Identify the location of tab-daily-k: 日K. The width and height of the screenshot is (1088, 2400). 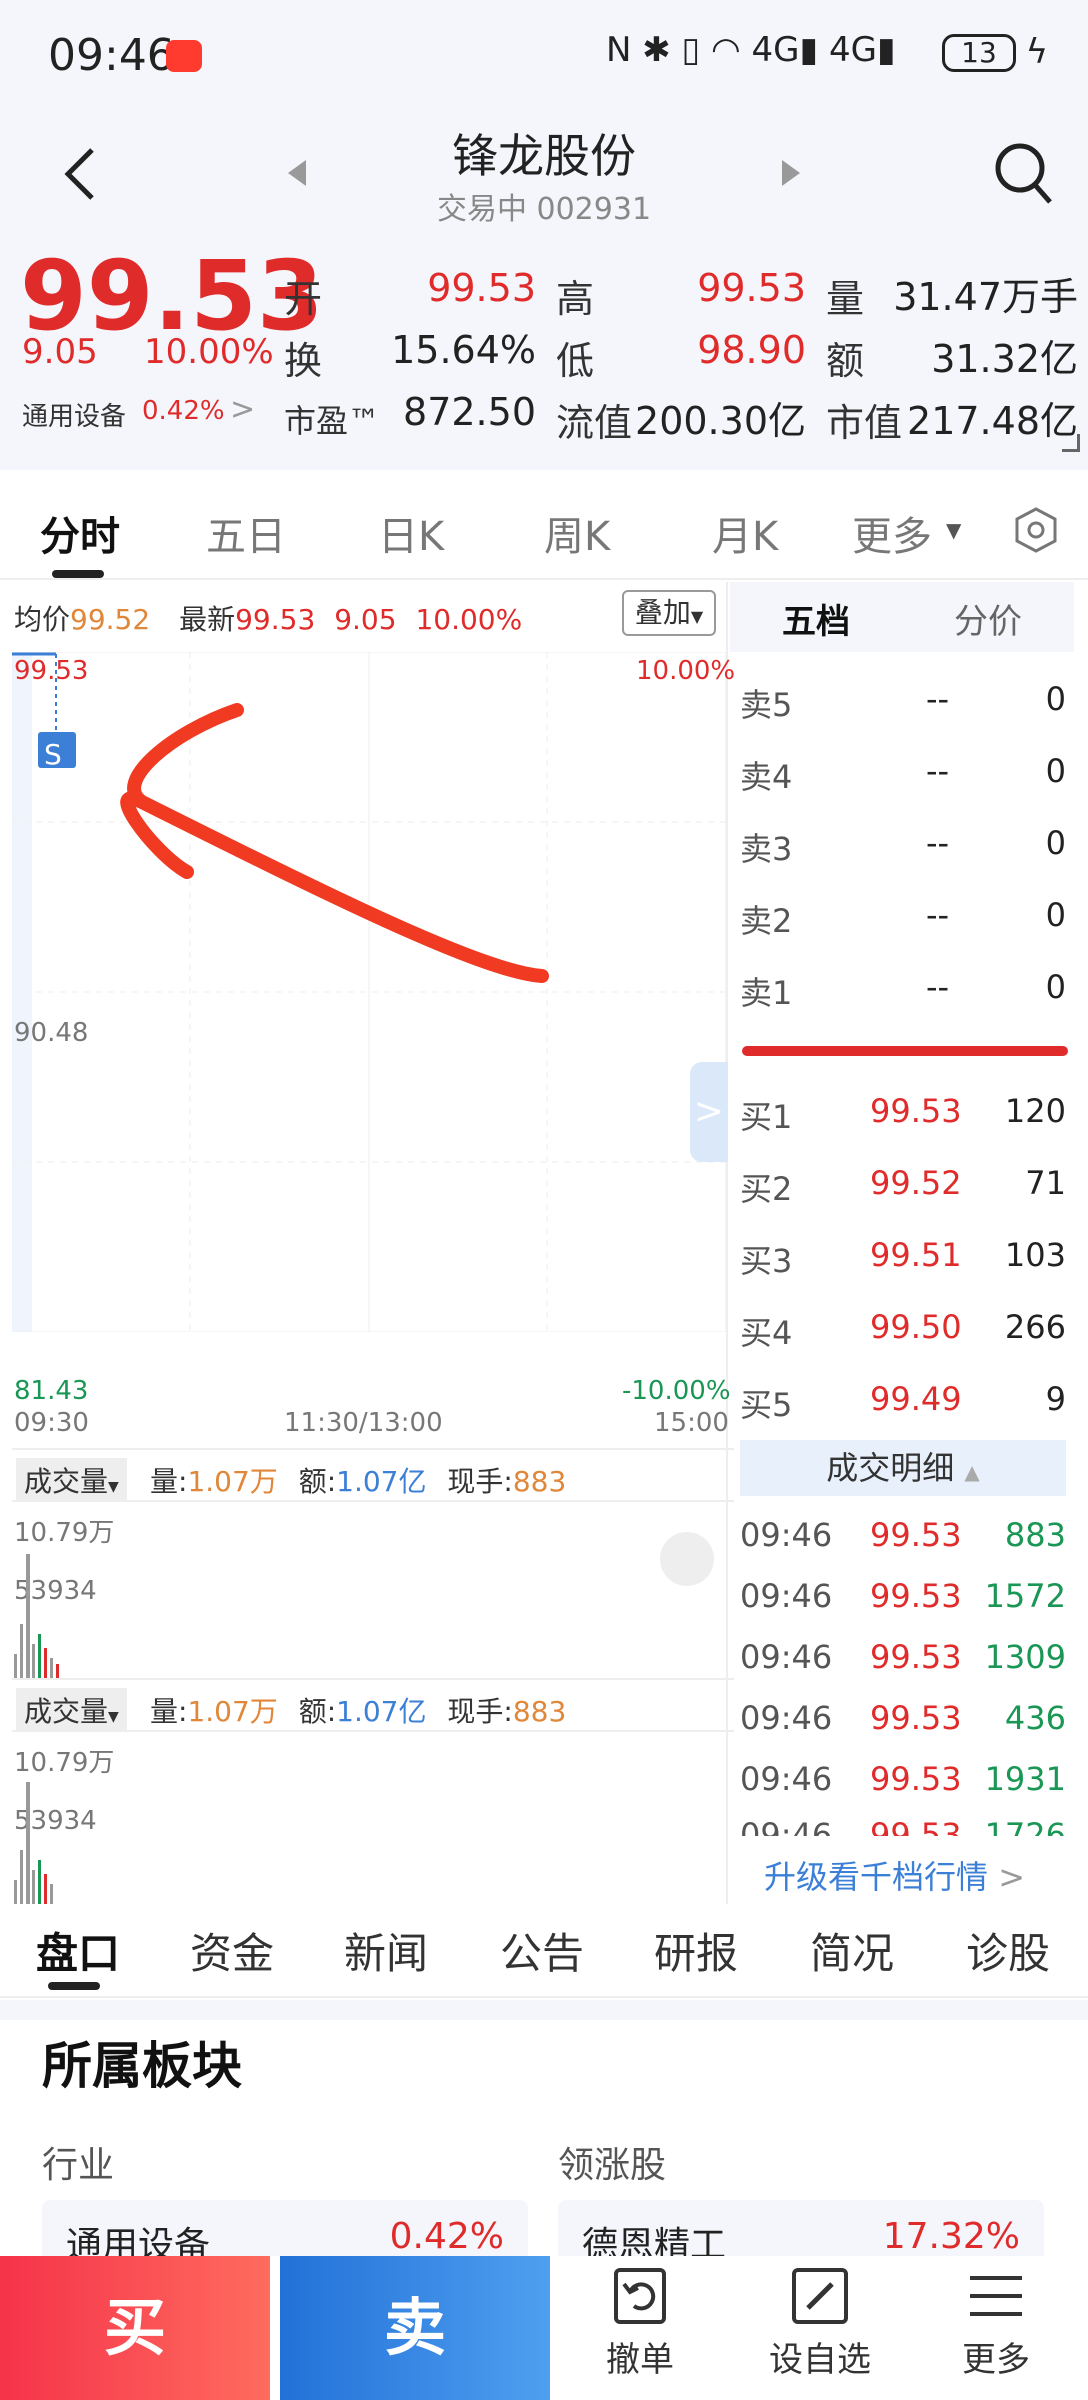
(411, 533).